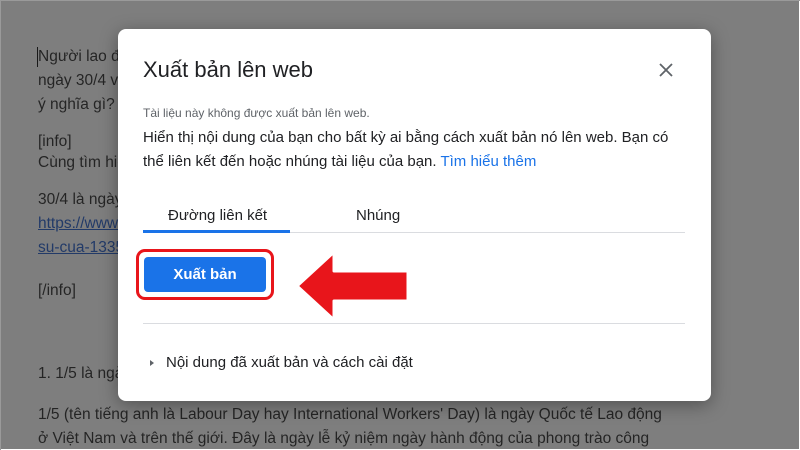 The height and width of the screenshot is (450, 800). I want to click on divider, so click(414, 323).